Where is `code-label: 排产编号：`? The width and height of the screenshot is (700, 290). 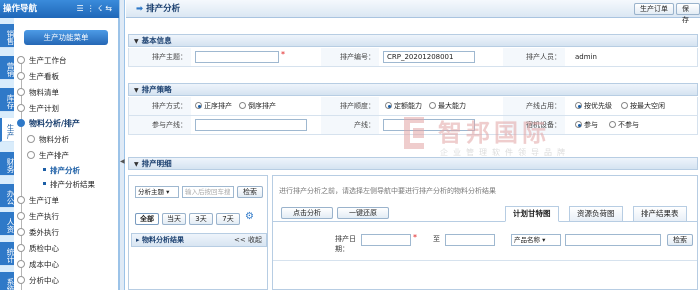 code-label: 排产编号： is located at coordinates (350, 57).